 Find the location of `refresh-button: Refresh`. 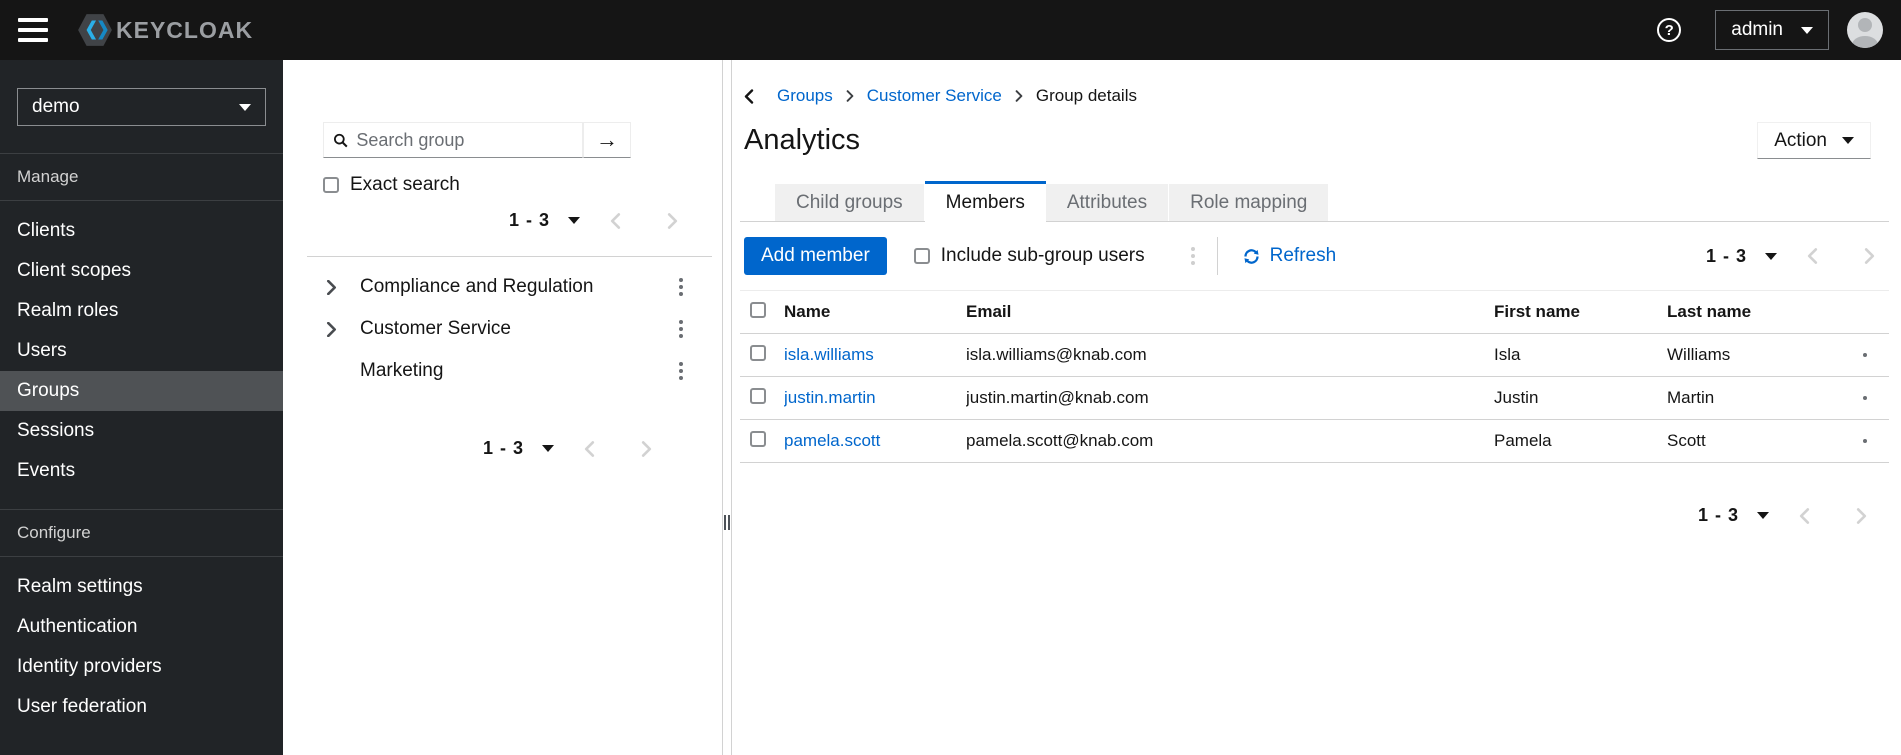

refresh-button: Refresh is located at coordinates (1289, 256).